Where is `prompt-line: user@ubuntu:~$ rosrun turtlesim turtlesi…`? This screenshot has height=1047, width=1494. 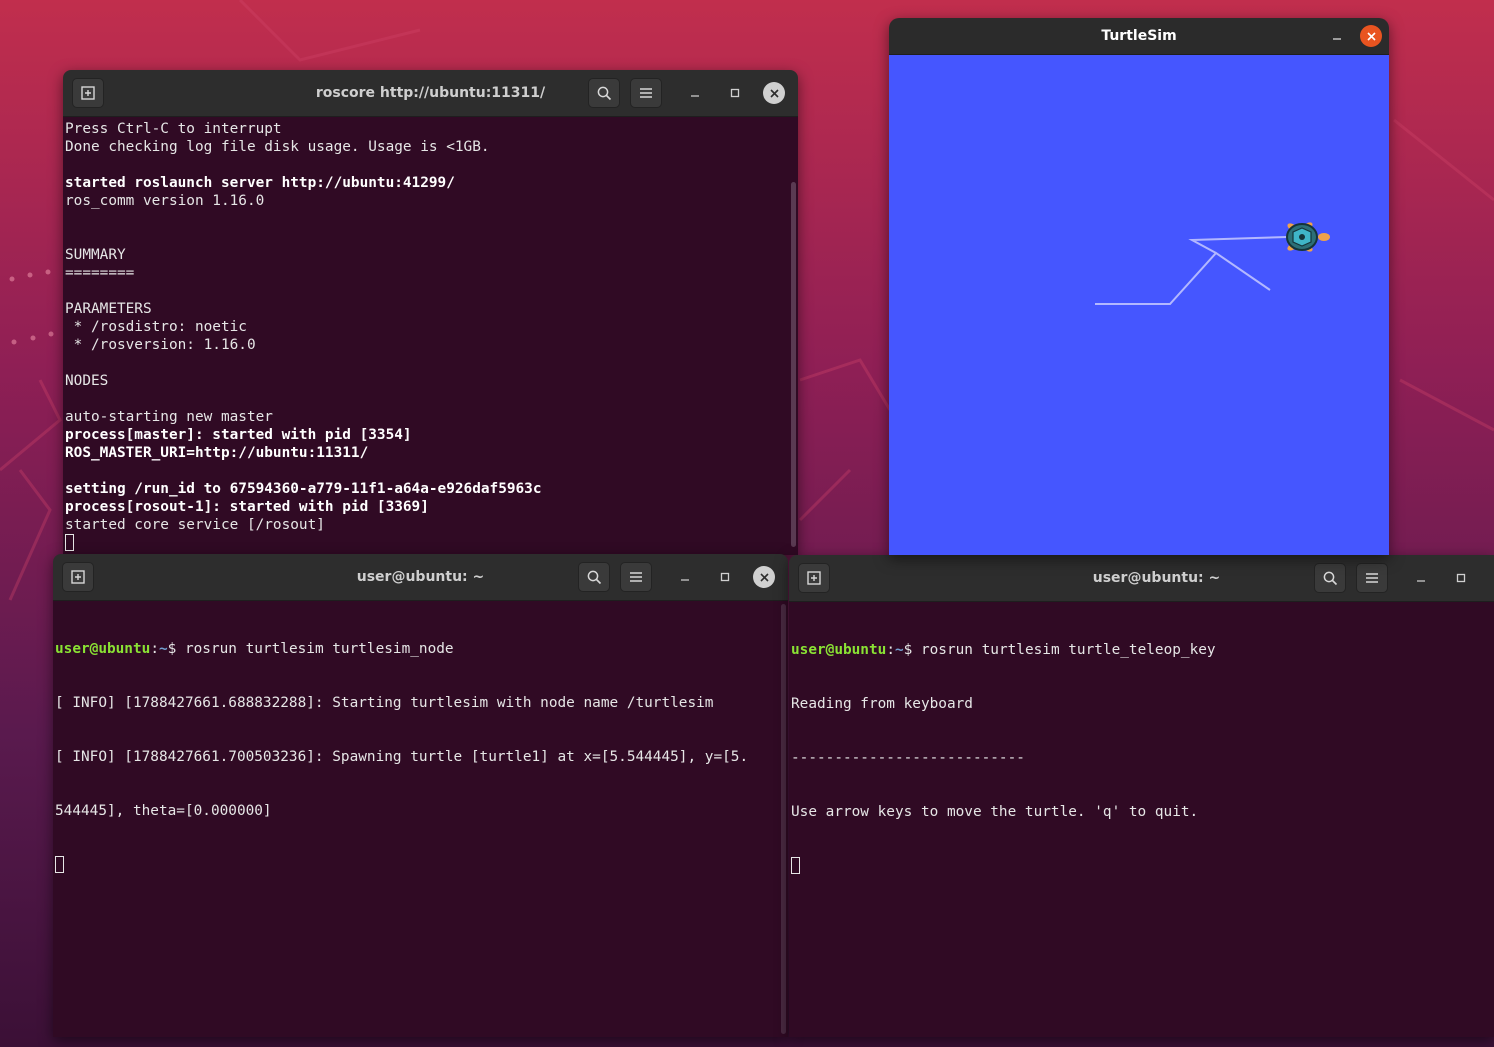 prompt-line: user@ubuntu:~$ rosrun turtlesim turtlesi… is located at coordinates (421, 649).